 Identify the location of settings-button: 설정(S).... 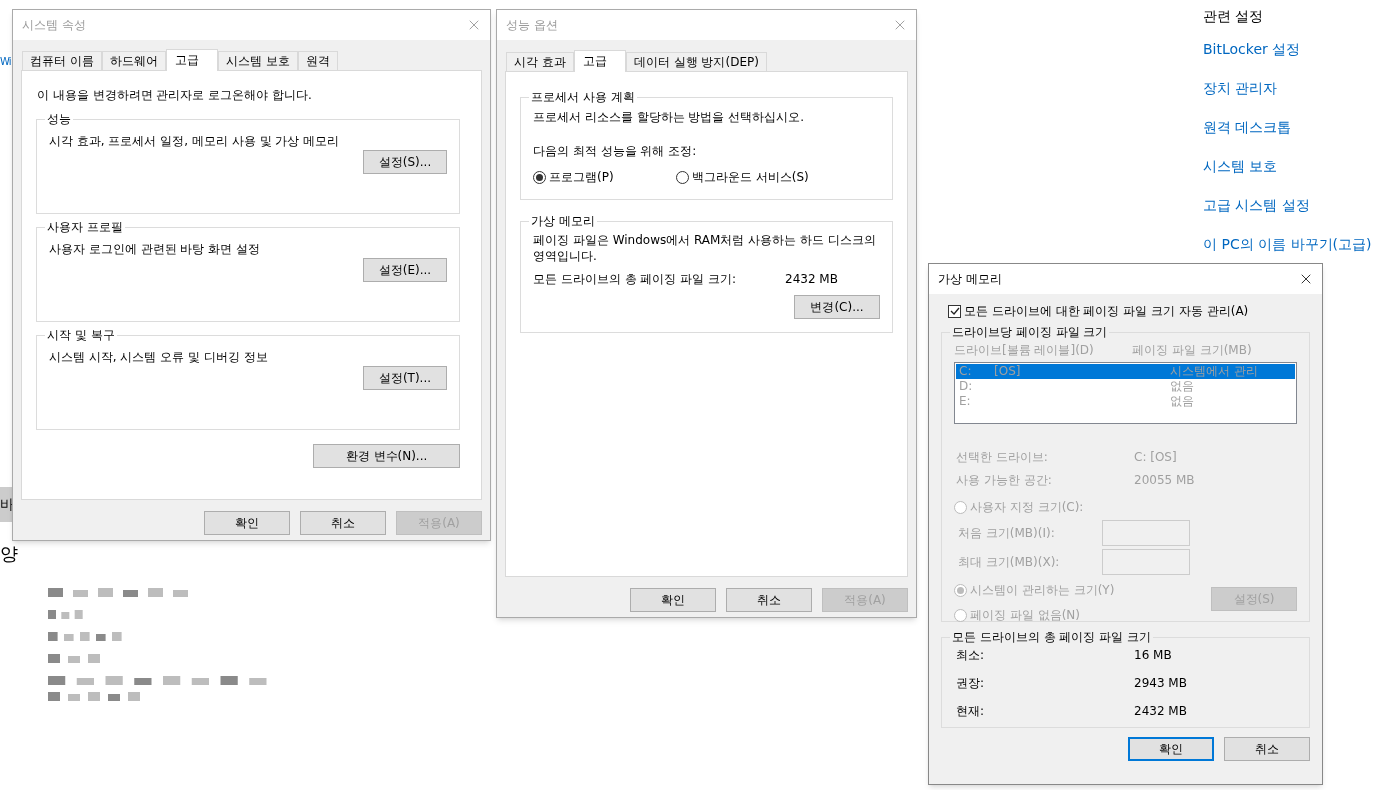
(405, 162).